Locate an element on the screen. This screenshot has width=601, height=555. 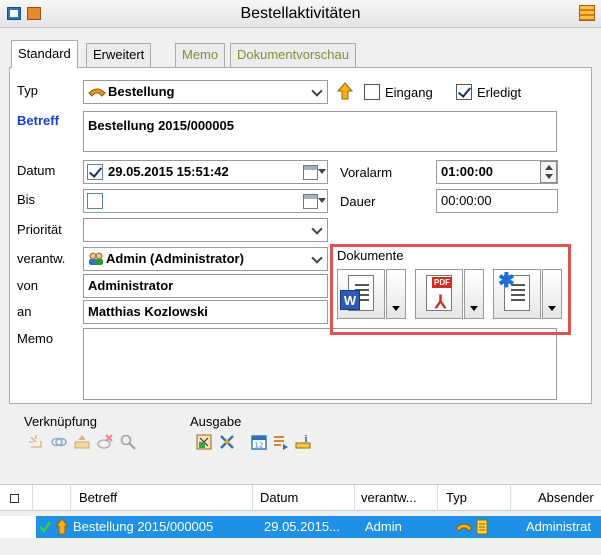
tab-standard: Standard is located at coordinates (44, 54).